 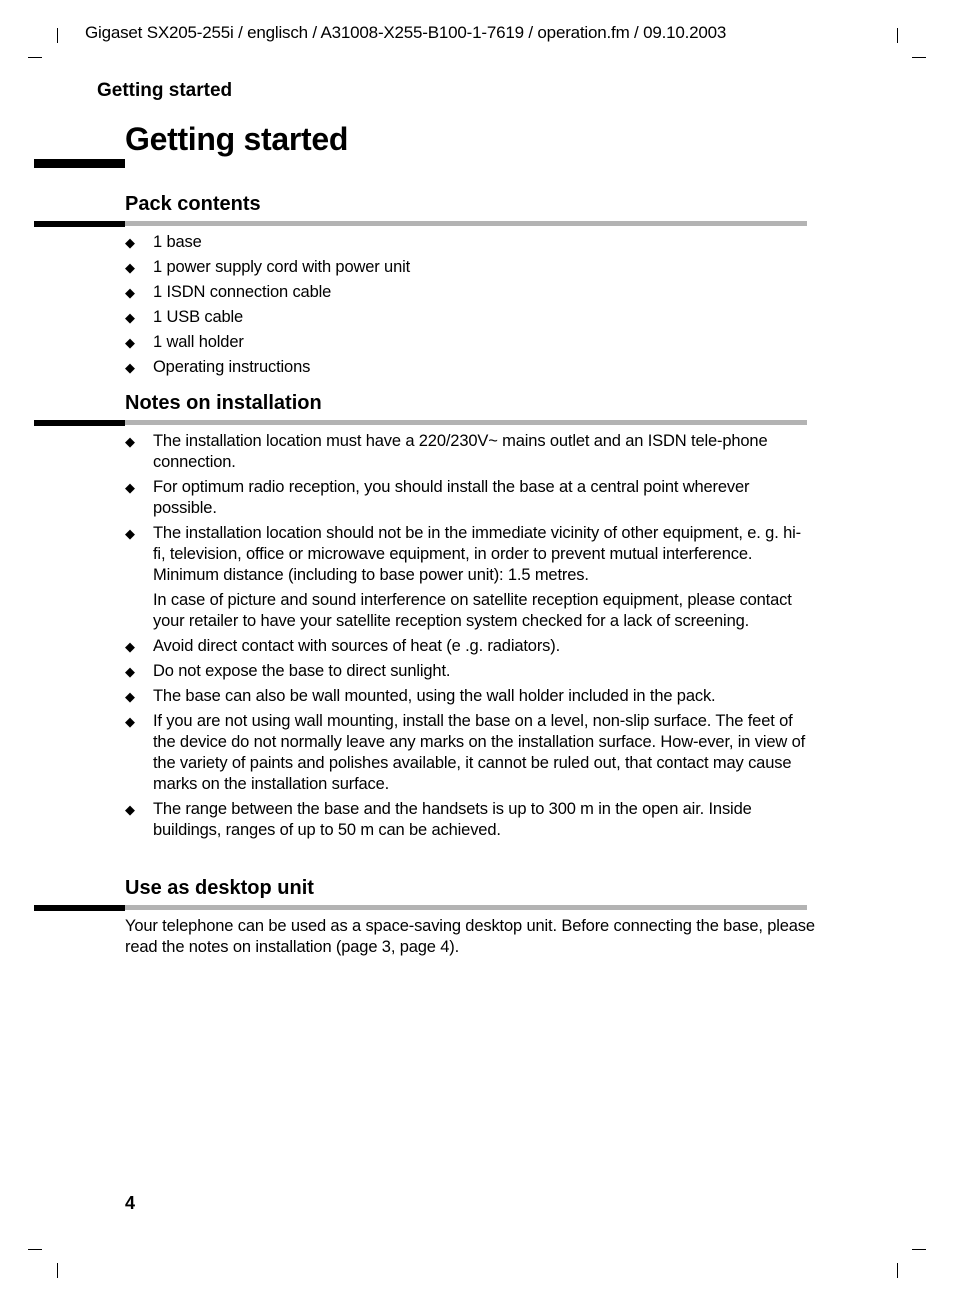 I want to click on list-item: ◆ 1 base, so click(x=466, y=242).